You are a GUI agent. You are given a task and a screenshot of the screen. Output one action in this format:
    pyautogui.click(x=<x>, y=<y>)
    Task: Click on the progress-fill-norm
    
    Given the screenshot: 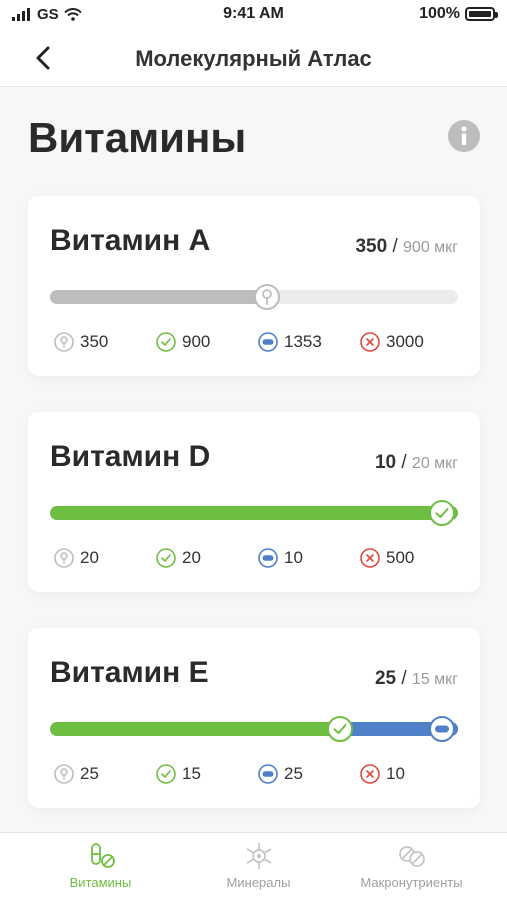 What is the action you would take?
    pyautogui.click(x=195, y=729)
    